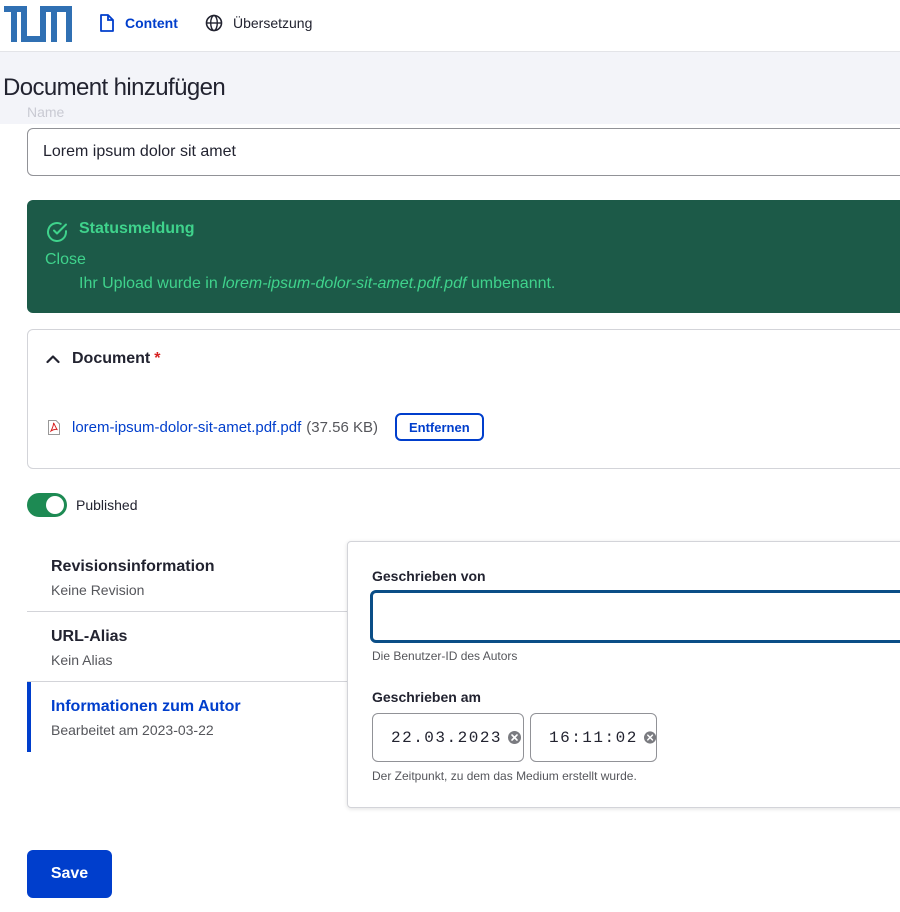 The height and width of the screenshot is (912, 900). What do you see at coordinates (82, 660) in the screenshot?
I see `tab-summary: Kein Alias` at bounding box center [82, 660].